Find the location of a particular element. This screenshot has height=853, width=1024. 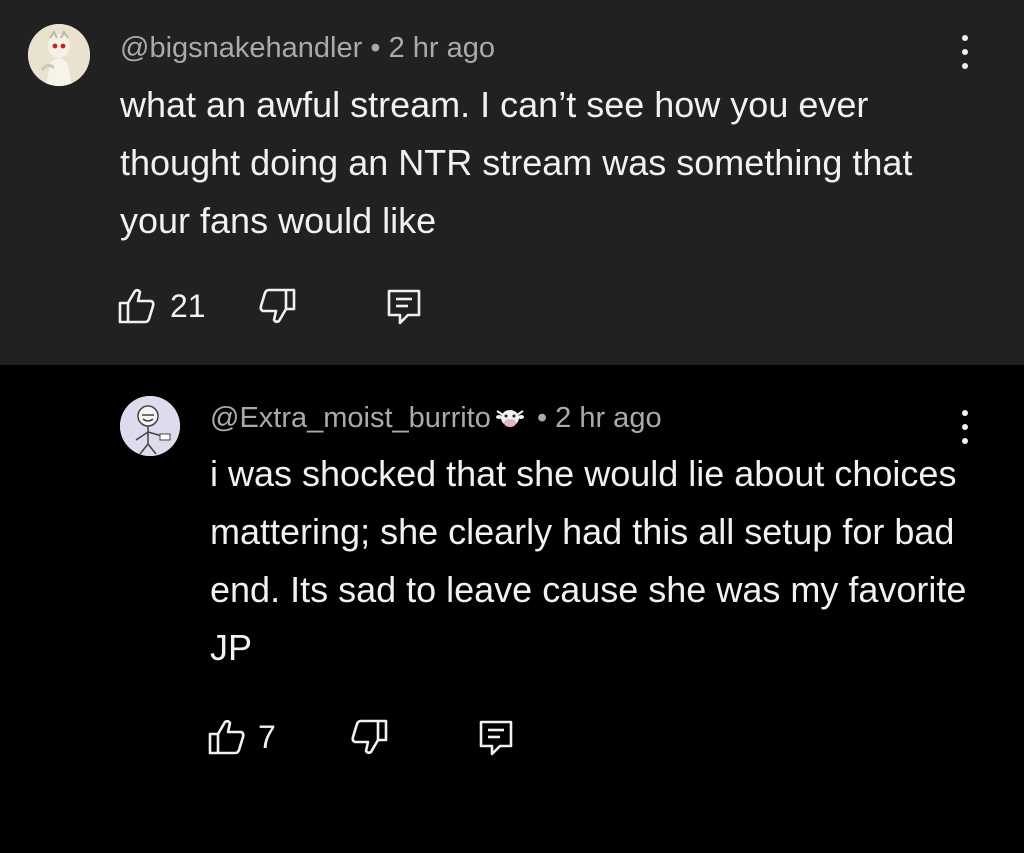

comment-meta: @Extra_moist_burrito • 2 hr ago is located at coordinates (436, 418).